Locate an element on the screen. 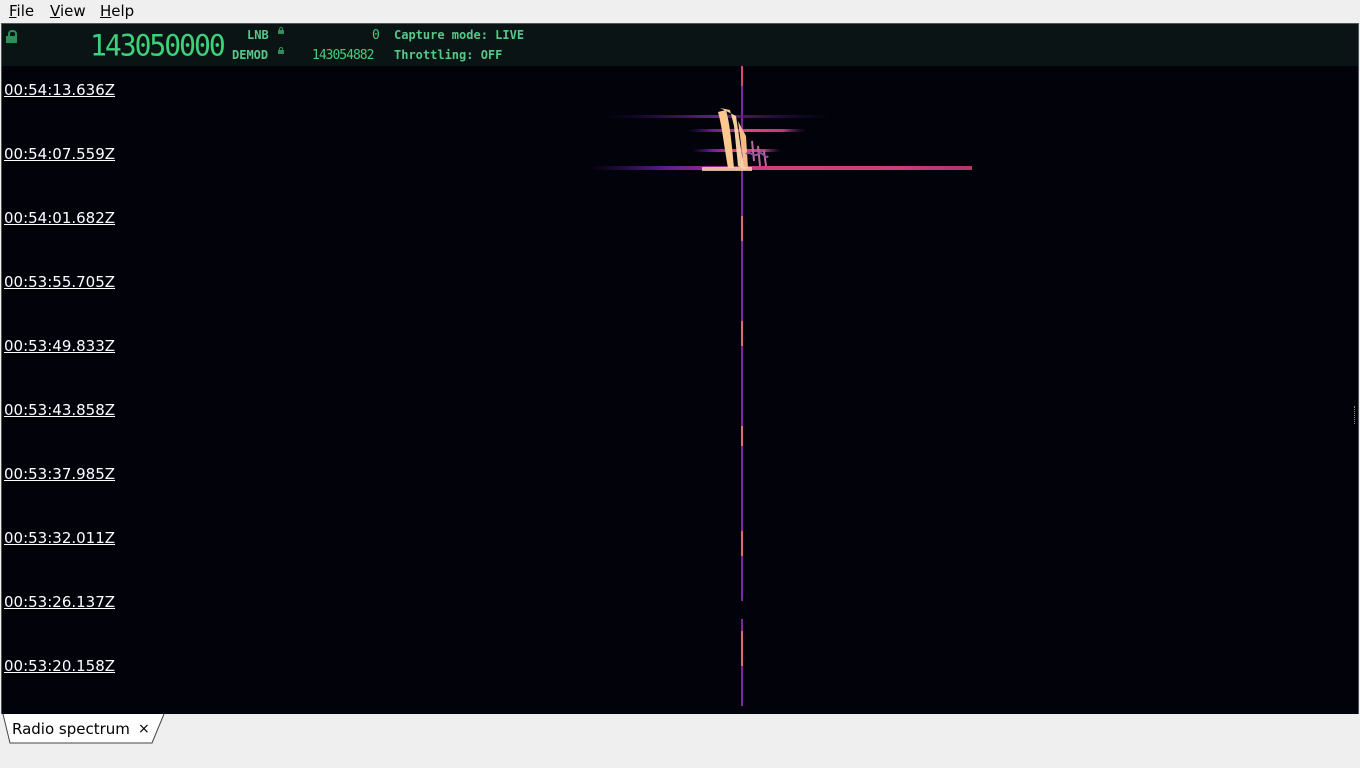 The width and height of the screenshot is (1360, 768). timestamp-label: 00:53:43.858Z is located at coordinates (59, 410).